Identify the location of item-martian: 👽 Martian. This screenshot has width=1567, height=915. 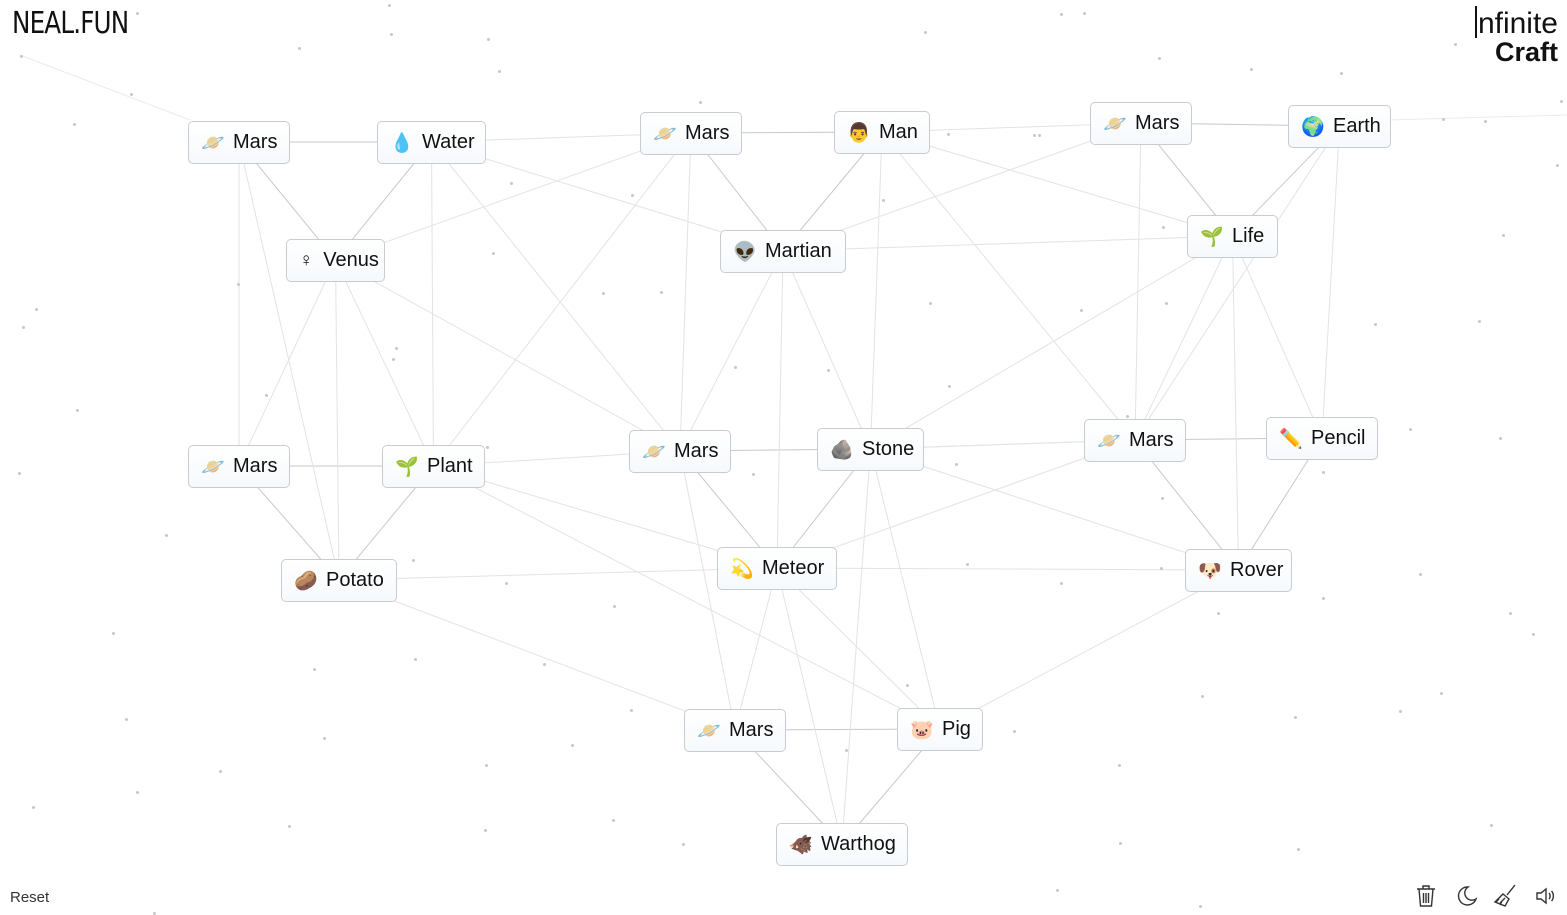
(783, 251).